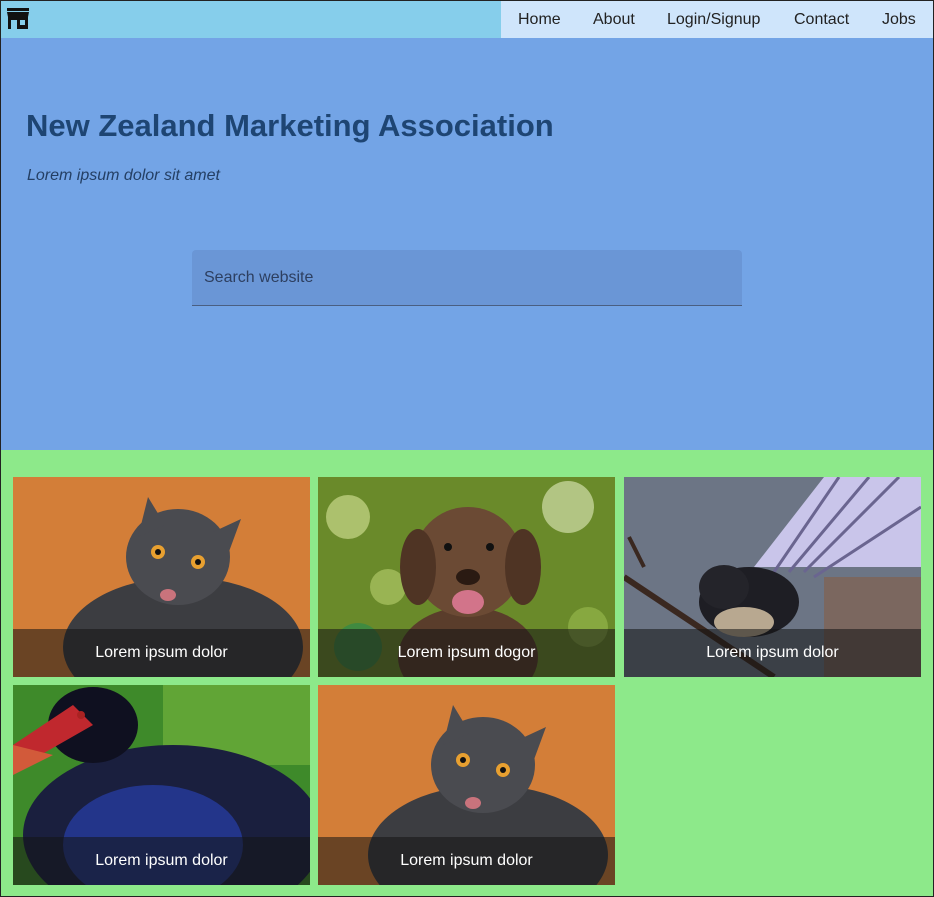  Describe the element at coordinates (821, 20) in the screenshot. I see `nav-contact: Contact` at that location.